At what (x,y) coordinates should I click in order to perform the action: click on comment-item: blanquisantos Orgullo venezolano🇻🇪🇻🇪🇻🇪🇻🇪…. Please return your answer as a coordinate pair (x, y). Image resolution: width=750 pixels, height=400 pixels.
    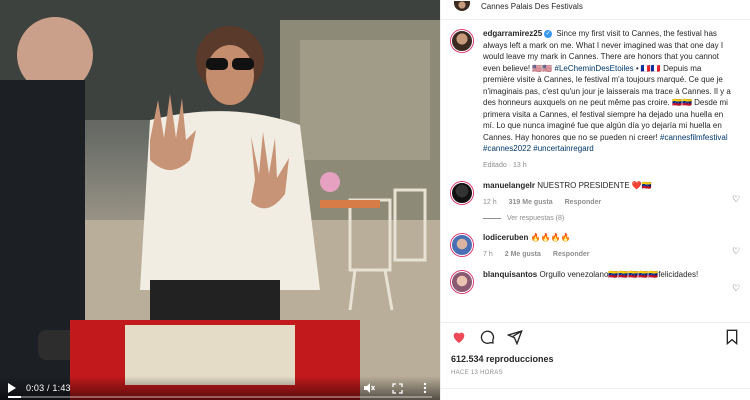
    Looking at the image, I should click on (596, 281).